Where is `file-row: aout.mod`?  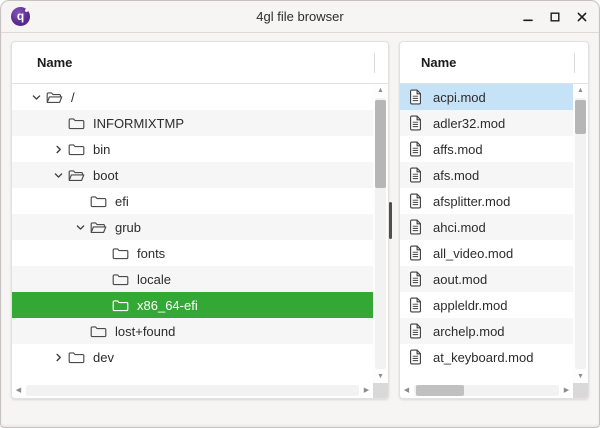
file-row: aout.mod is located at coordinates (486, 279).